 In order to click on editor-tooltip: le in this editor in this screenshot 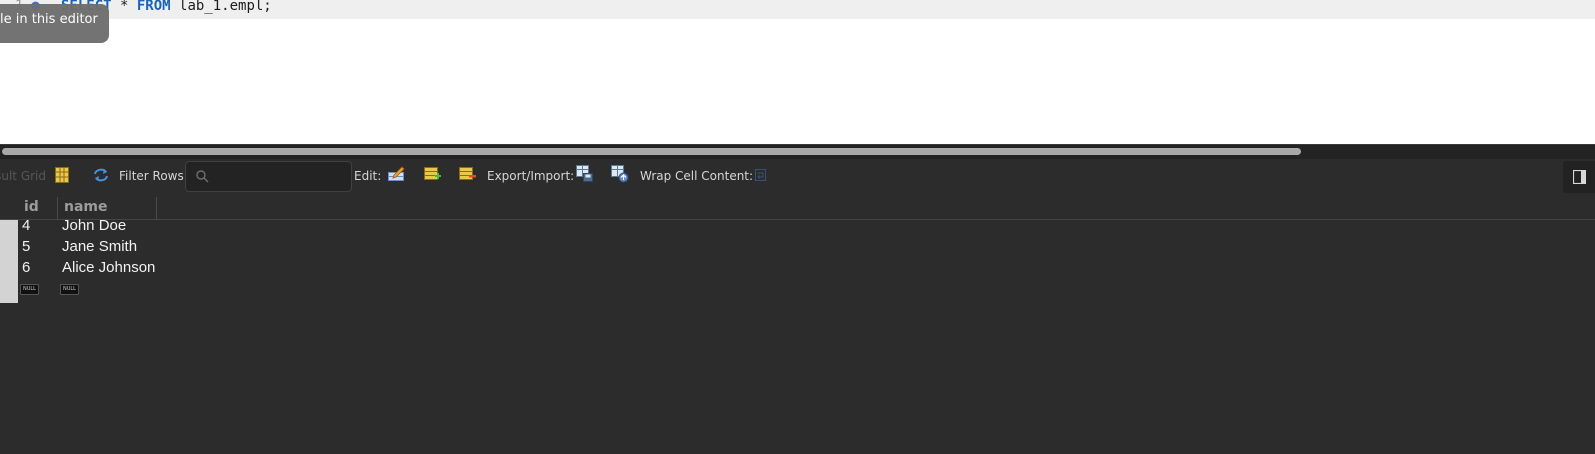, I will do `click(54, 23)`.